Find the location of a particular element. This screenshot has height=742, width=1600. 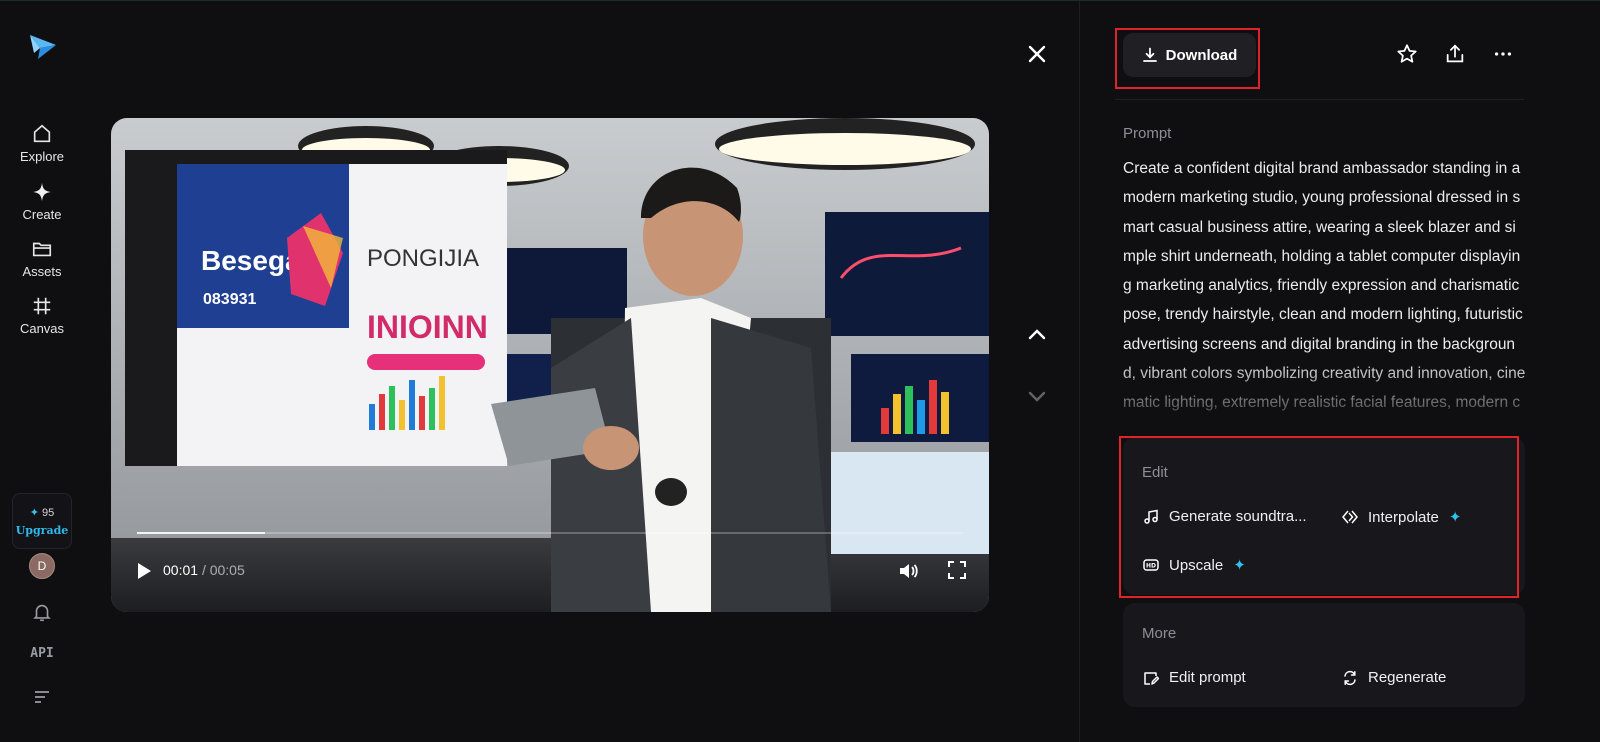

svg-text: INIOINN is located at coordinates (427, 327).